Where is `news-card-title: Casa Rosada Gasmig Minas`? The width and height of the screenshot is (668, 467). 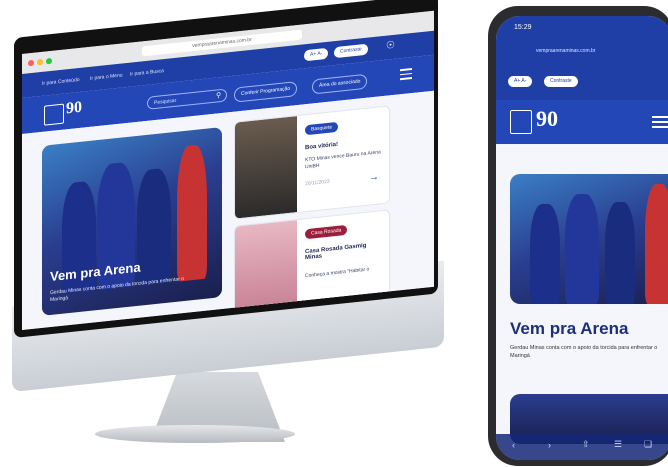
news-card-title: Casa Rosada Gasmig Minas is located at coordinates (336, 252).